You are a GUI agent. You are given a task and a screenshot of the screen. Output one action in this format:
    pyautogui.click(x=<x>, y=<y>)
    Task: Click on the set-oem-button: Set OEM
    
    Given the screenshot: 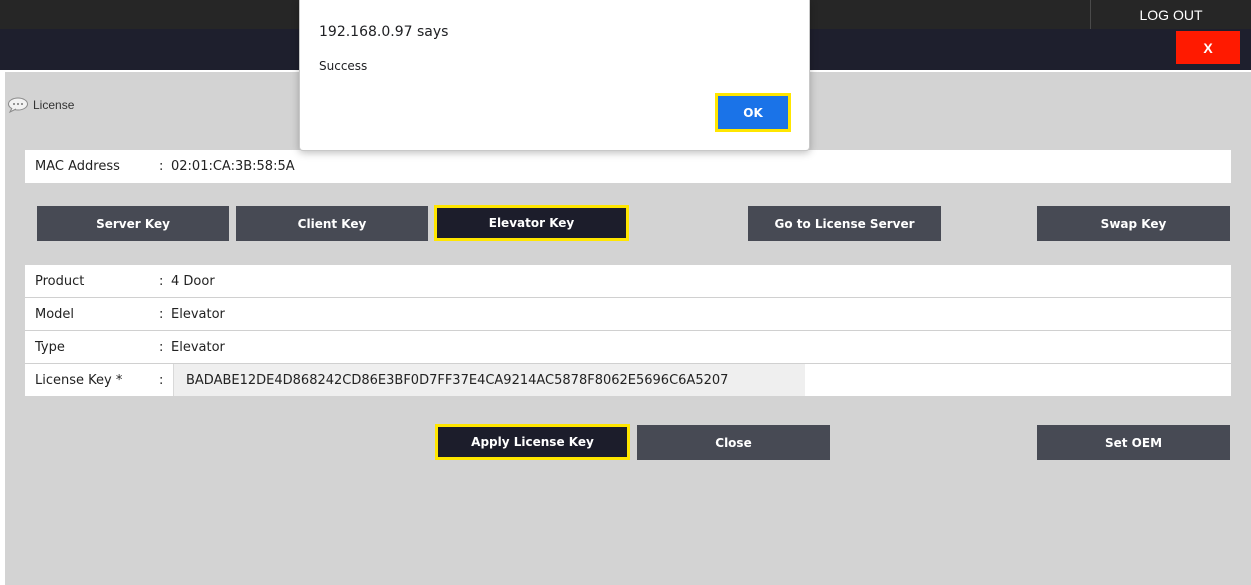 What is the action you would take?
    pyautogui.click(x=1133, y=442)
    